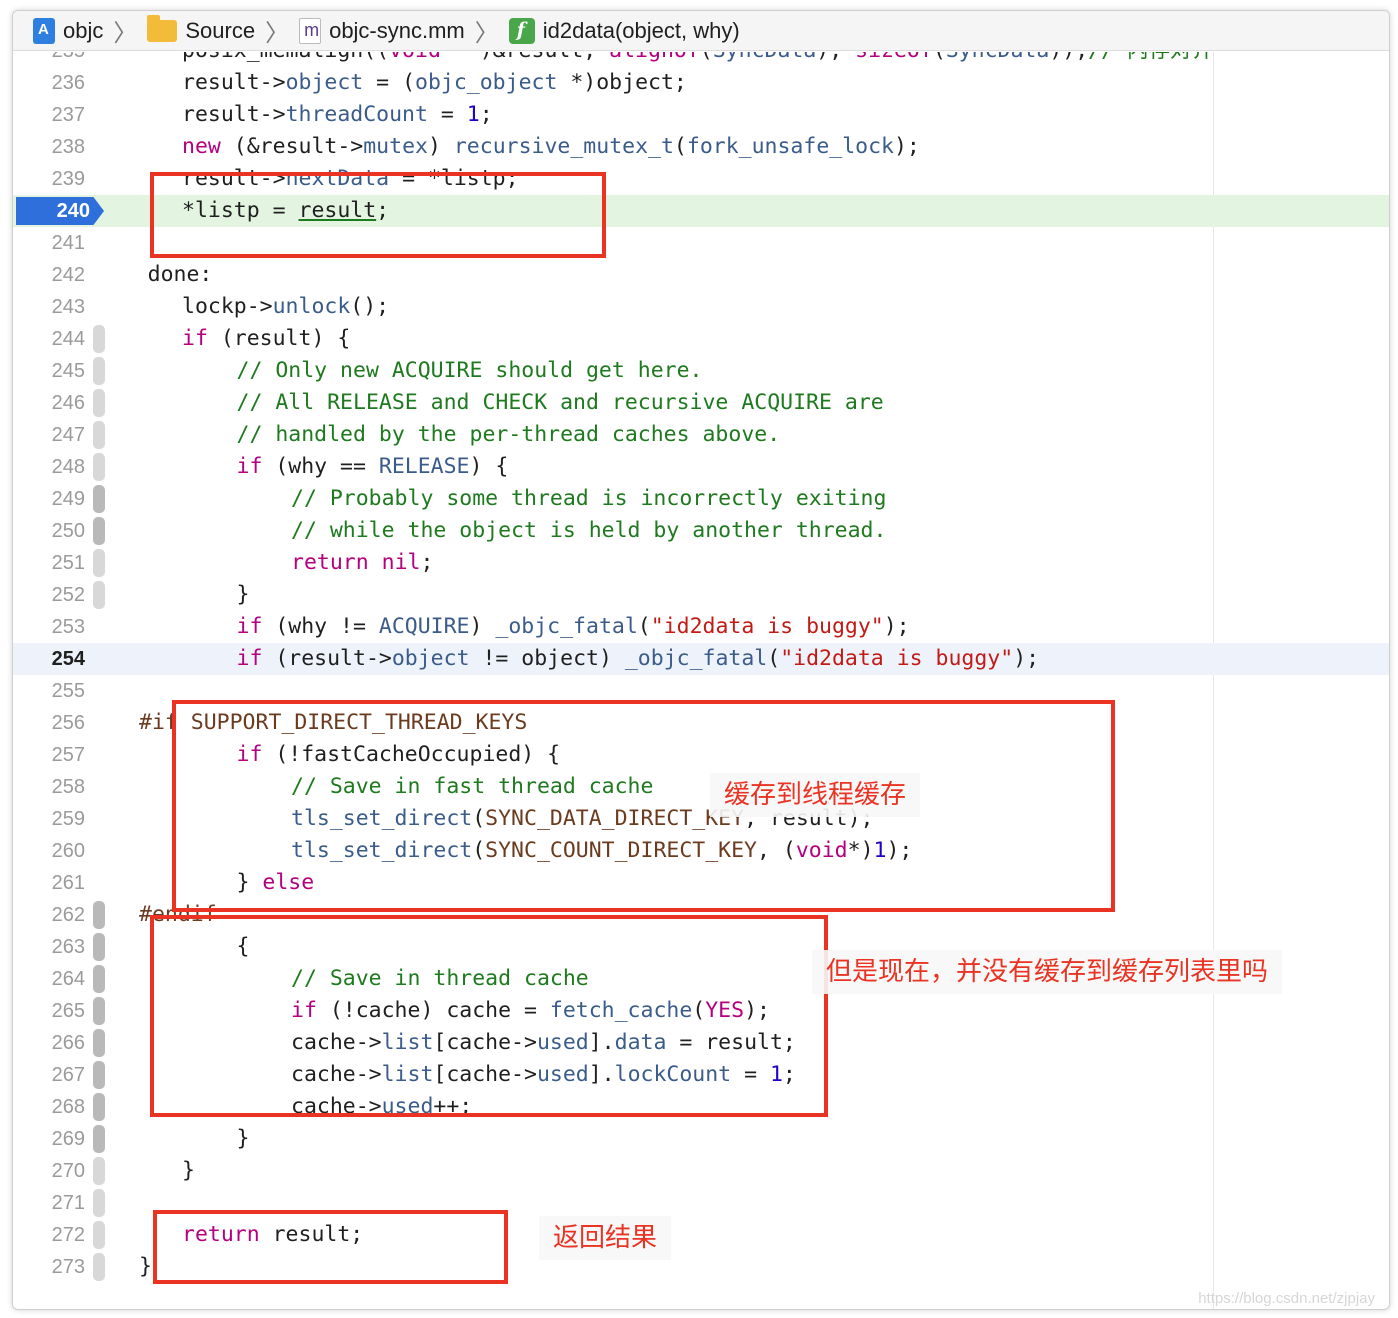 This screenshot has width=1398, height=1318. I want to click on code-line: 252}, so click(701, 595).